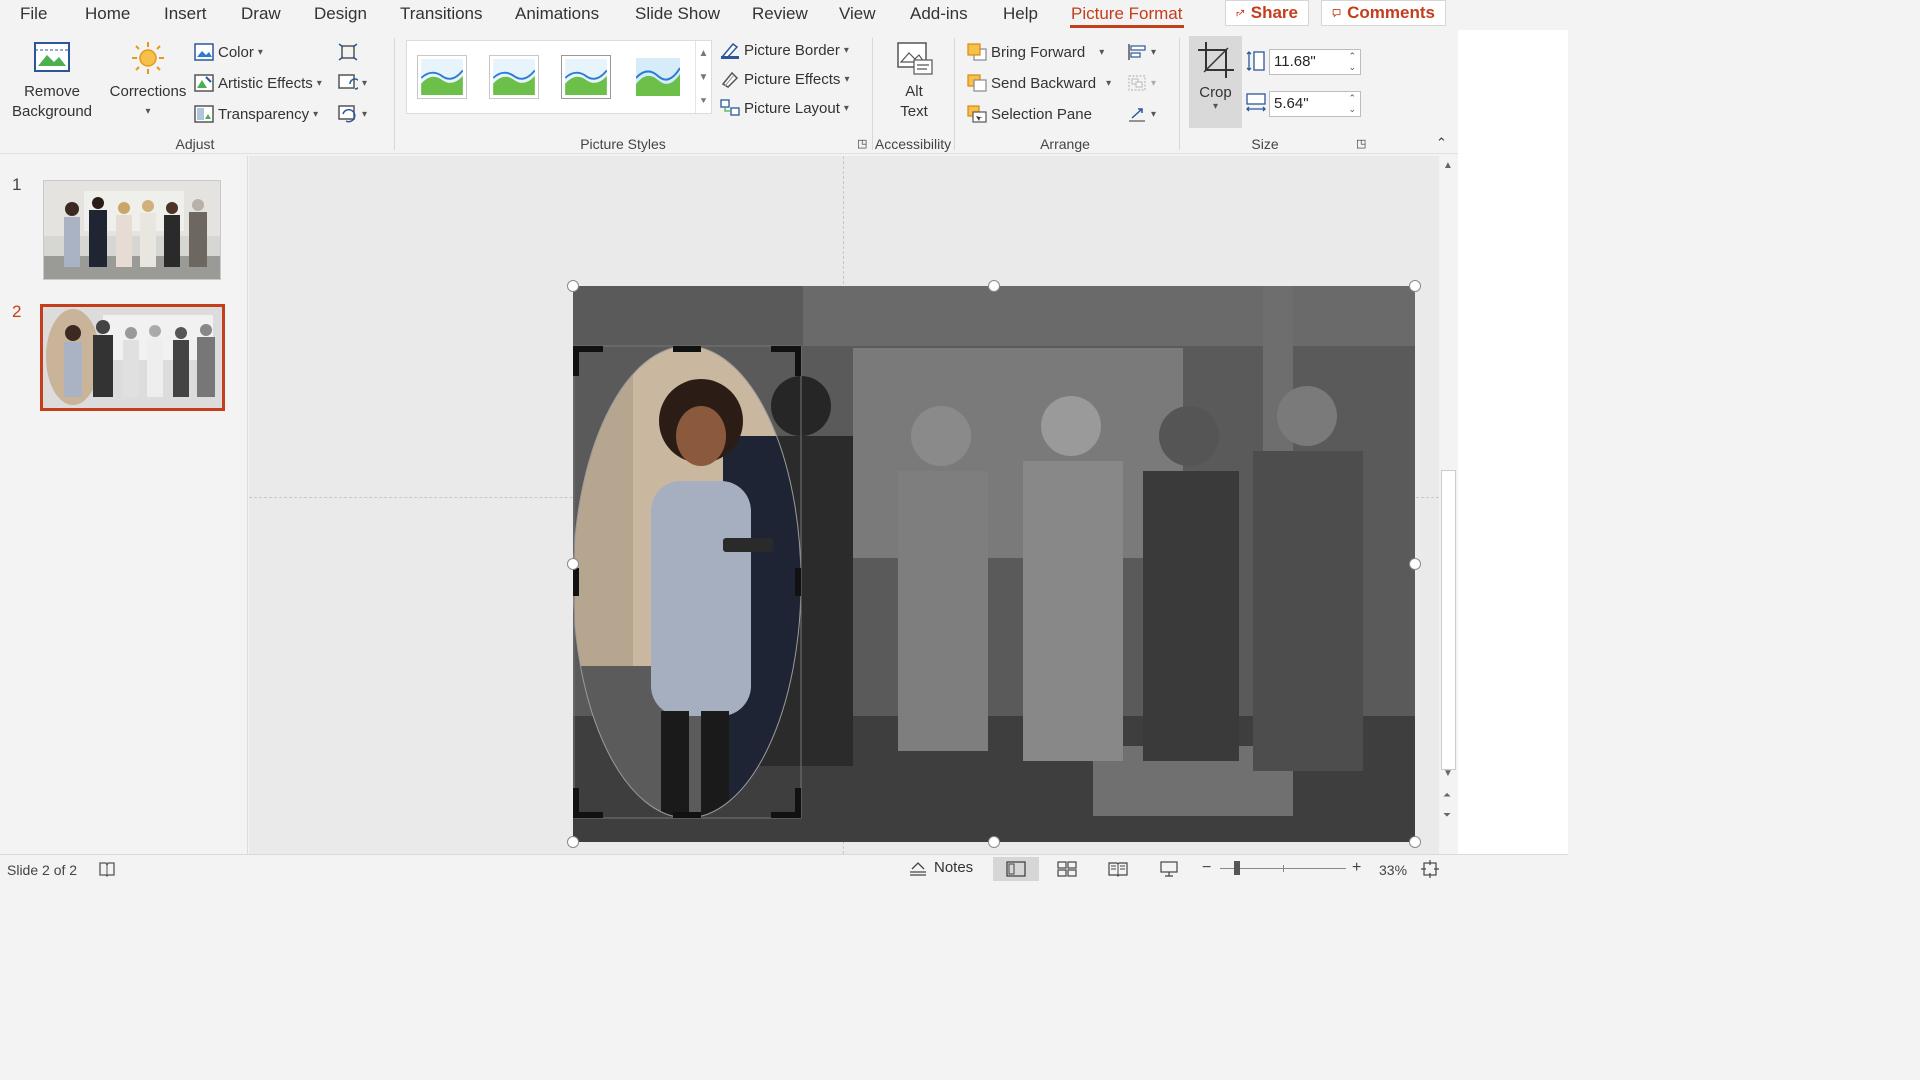 The image size is (1920, 1080). What do you see at coordinates (1415, 286) in the screenshot?
I see `resize-handle-top-right` at bounding box center [1415, 286].